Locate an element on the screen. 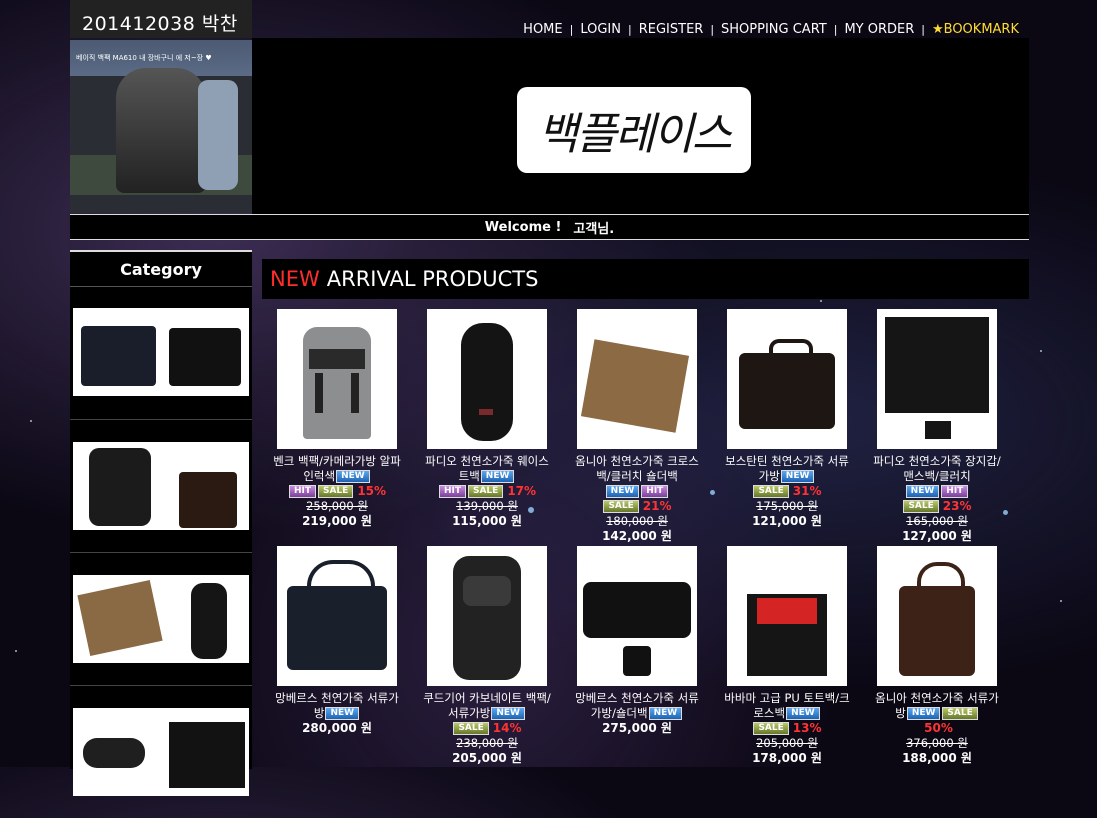 The height and width of the screenshot is (818, 1097). instagram-post-thumbnail: 베이직 백팩 MA610 내 장바구니 에 저~장 ♥ is located at coordinates (161, 126).